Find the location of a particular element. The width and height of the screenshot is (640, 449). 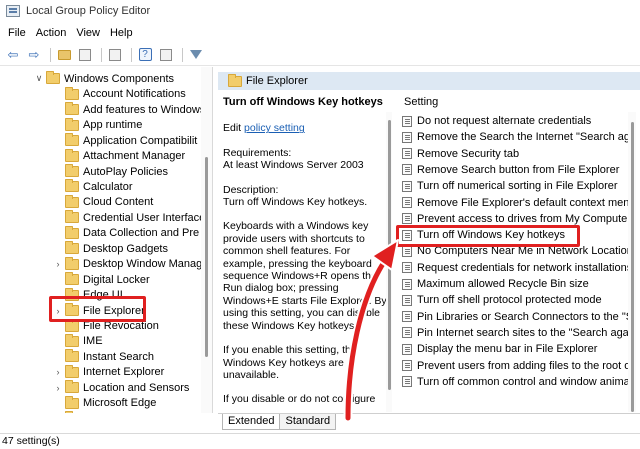

setting-row: Remove Security tab is located at coordinates (460, 154).